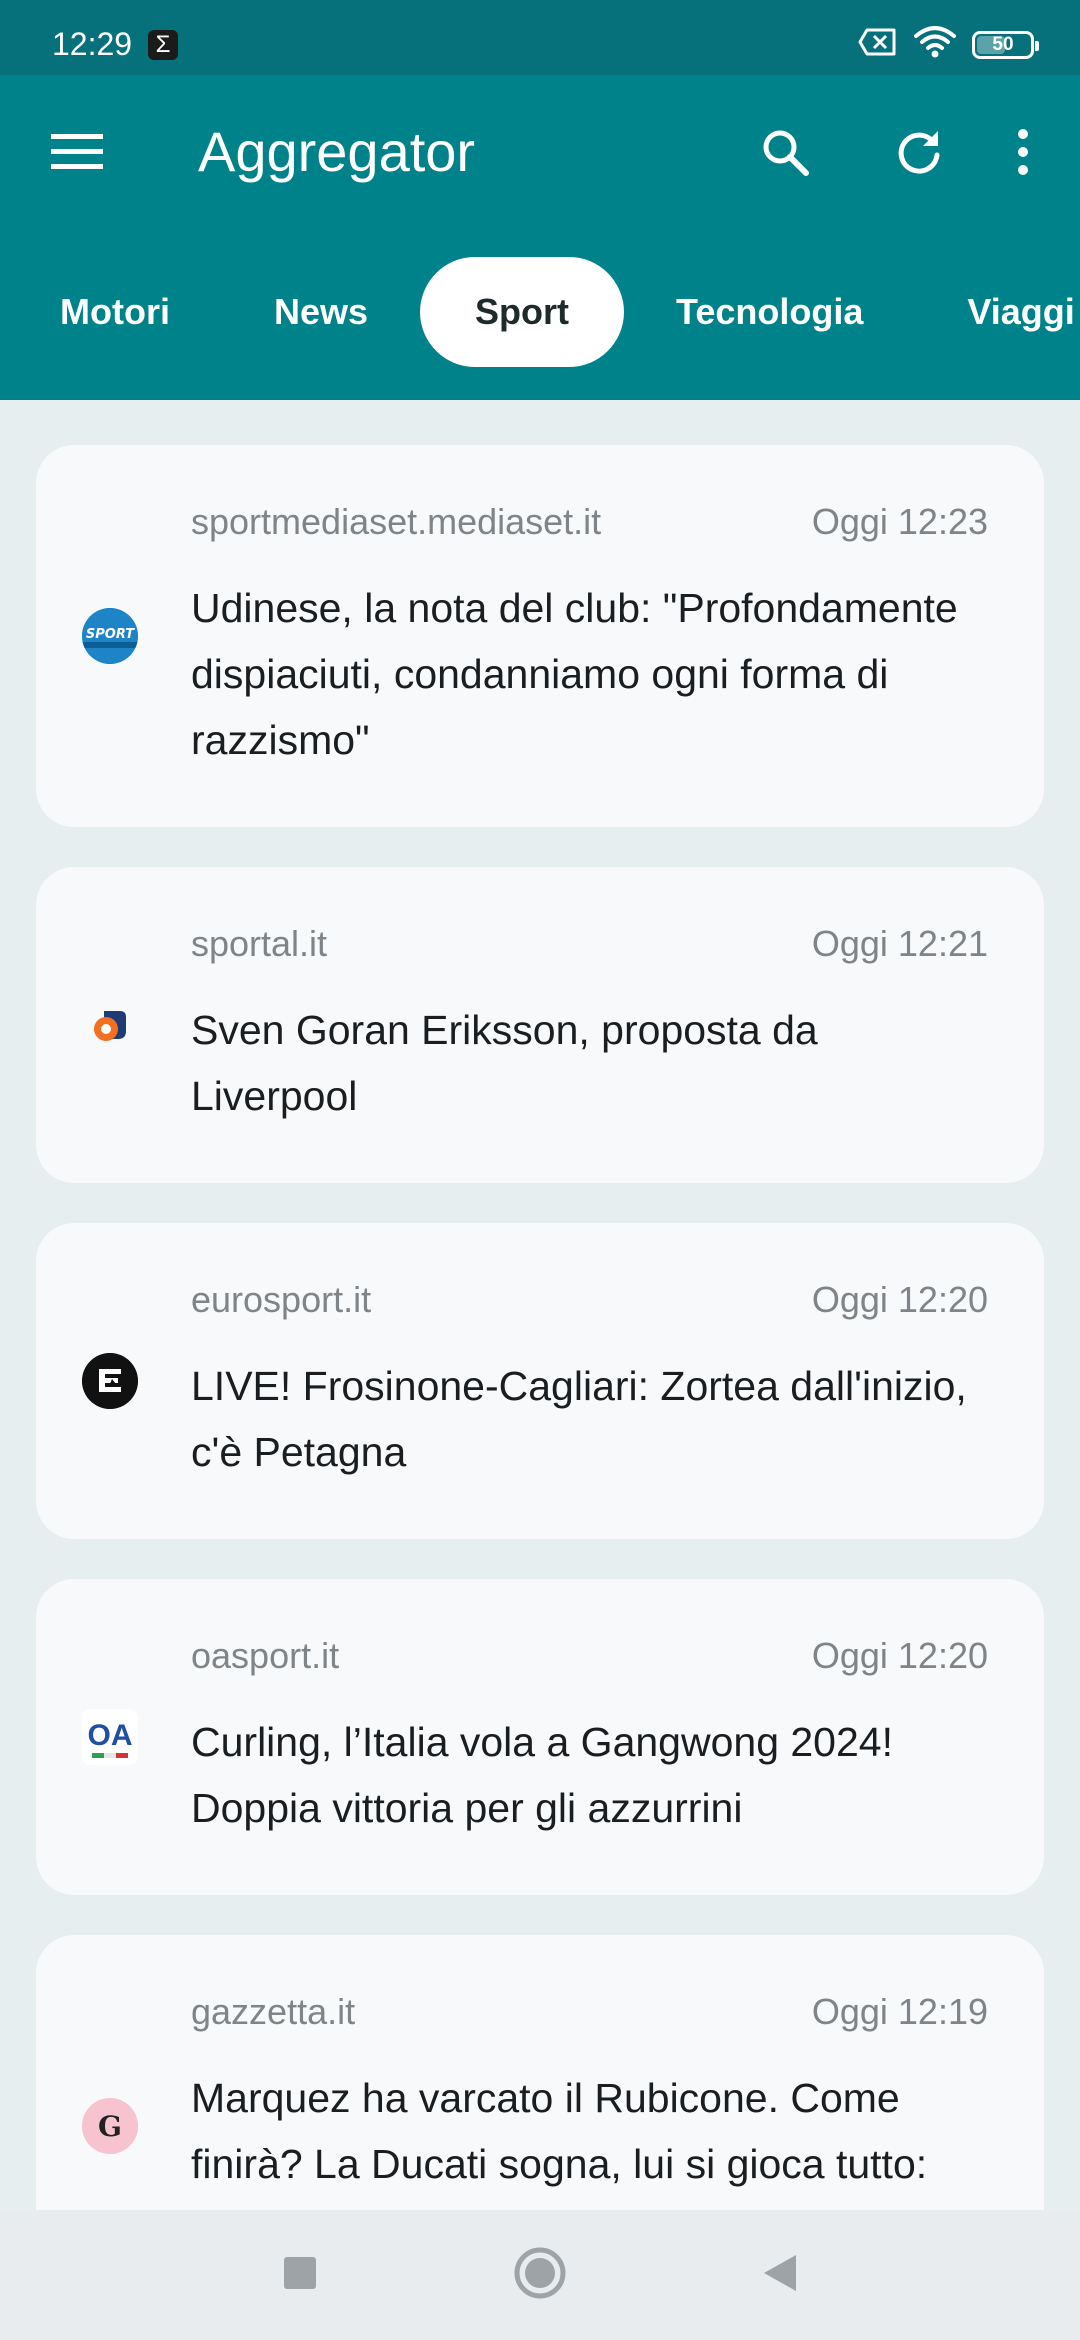 The image size is (1080, 2340). I want to click on menu-icon, so click(77, 154).